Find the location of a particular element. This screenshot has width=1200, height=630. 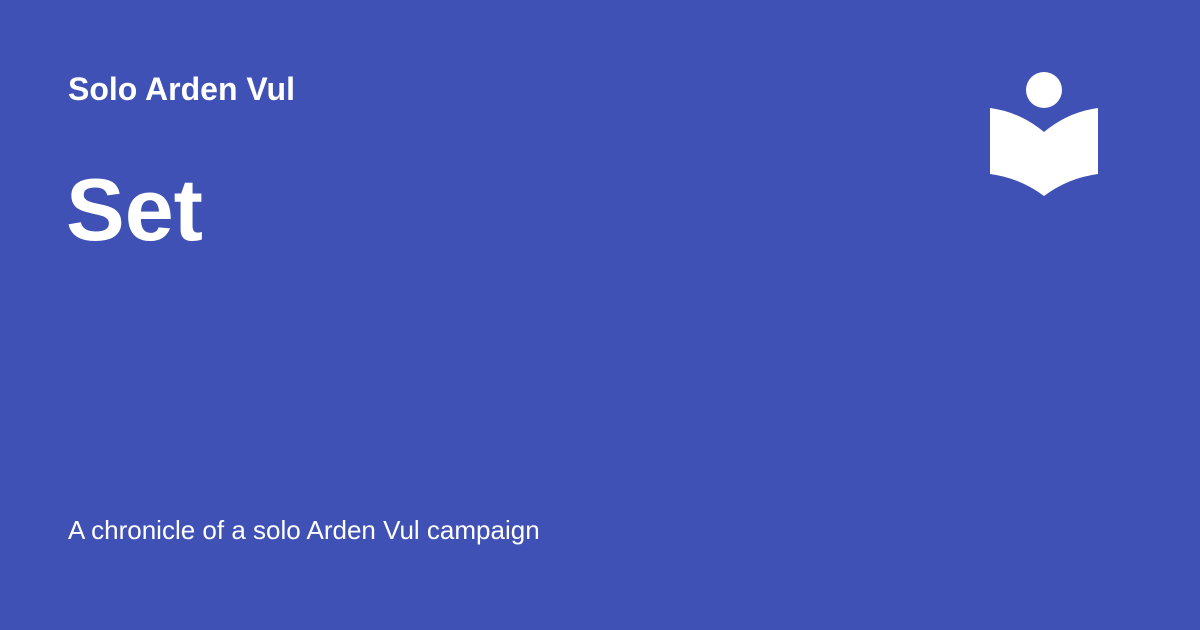

reader-book-icon is located at coordinates (1044, 134).